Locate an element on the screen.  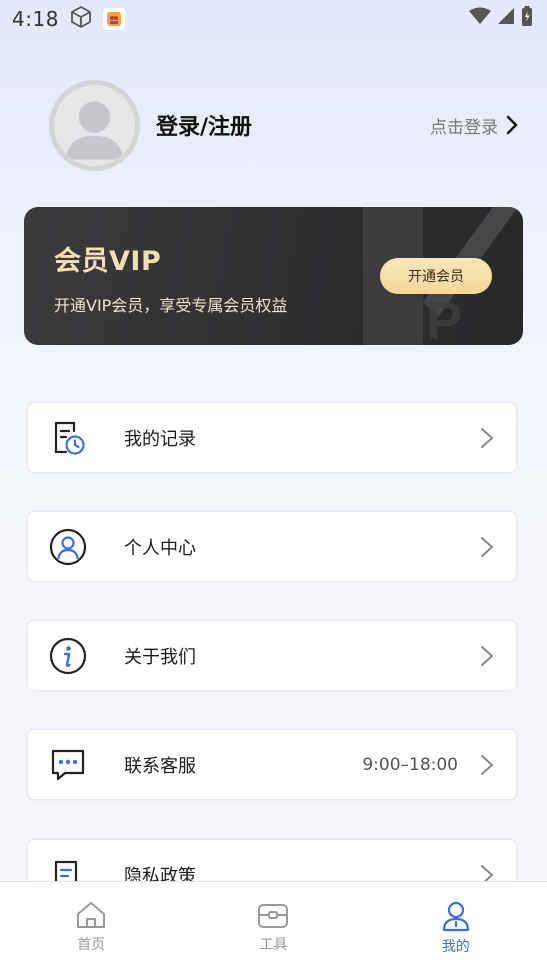
app-notification-icon is located at coordinates (113, 19).